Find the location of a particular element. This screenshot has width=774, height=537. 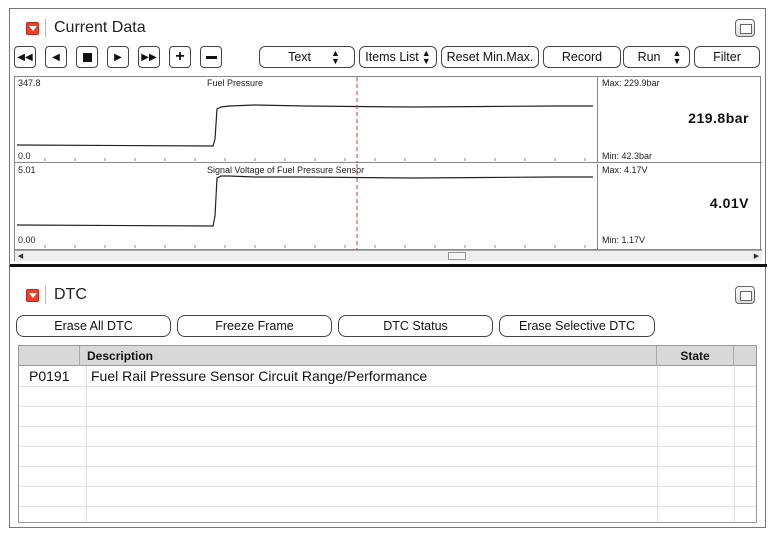

current-value: 219.8bar is located at coordinates (718, 118).